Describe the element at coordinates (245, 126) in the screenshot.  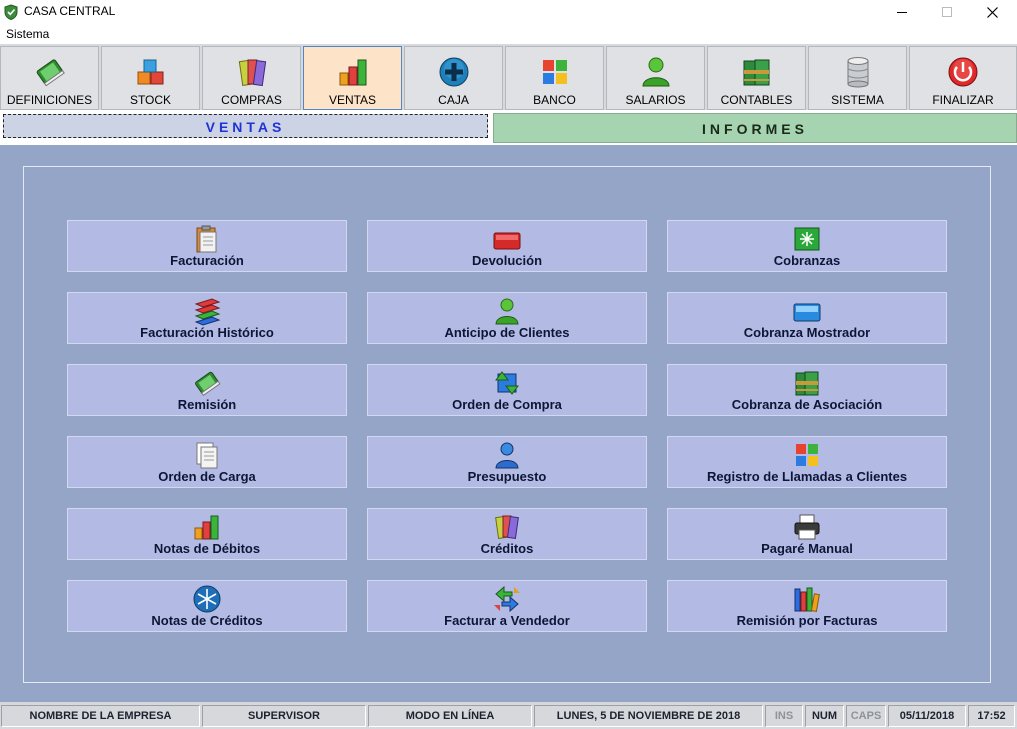
I see `tab-ventas: VENTAS` at that location.